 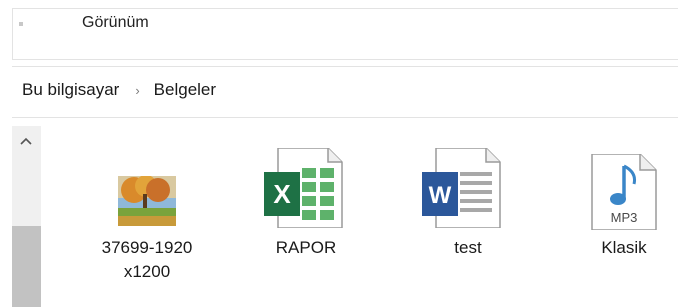 I want to click on breadcrumb: Bu bilgisayar › Belgeler, so click(x=119, y=90).